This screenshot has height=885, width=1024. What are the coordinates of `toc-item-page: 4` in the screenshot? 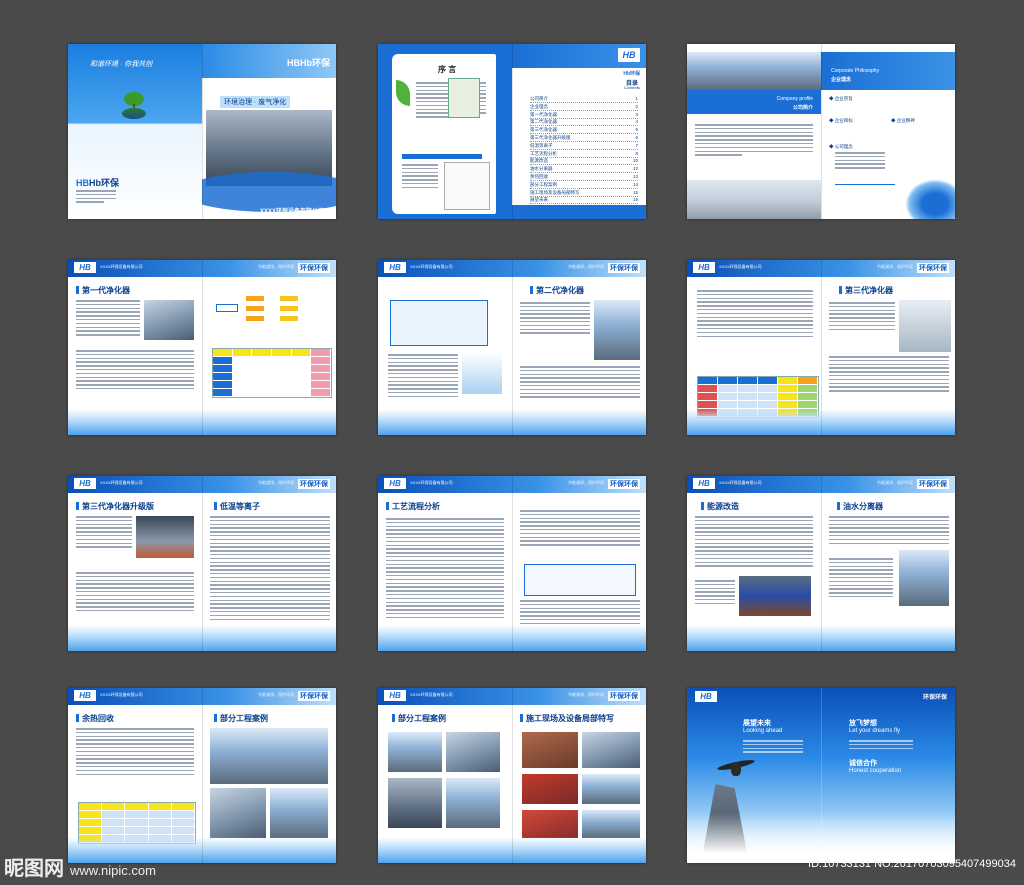 It's located at (636, 122).